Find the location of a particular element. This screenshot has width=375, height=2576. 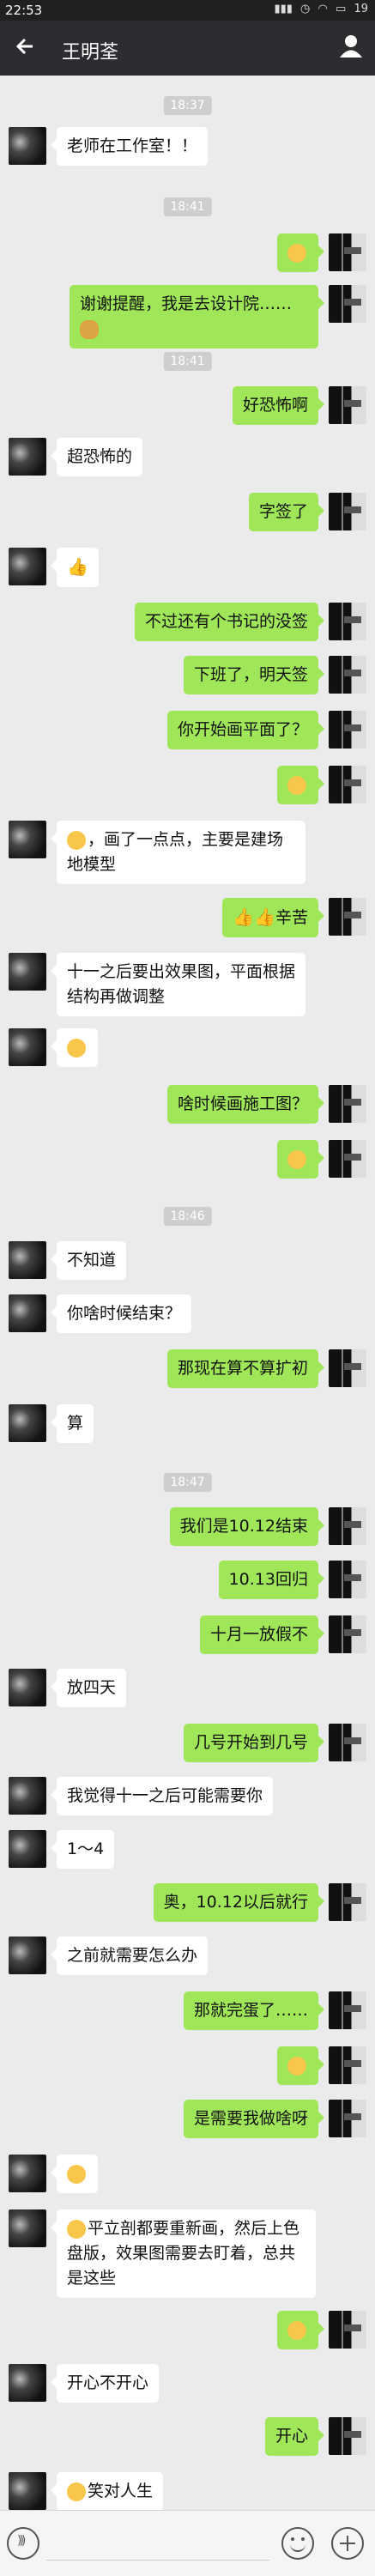

message-bubble-left: 平立剖都要重新画，然后上色盘版，效果图需要去盯着，总共是这些 is located at coordinates (183, 2253).